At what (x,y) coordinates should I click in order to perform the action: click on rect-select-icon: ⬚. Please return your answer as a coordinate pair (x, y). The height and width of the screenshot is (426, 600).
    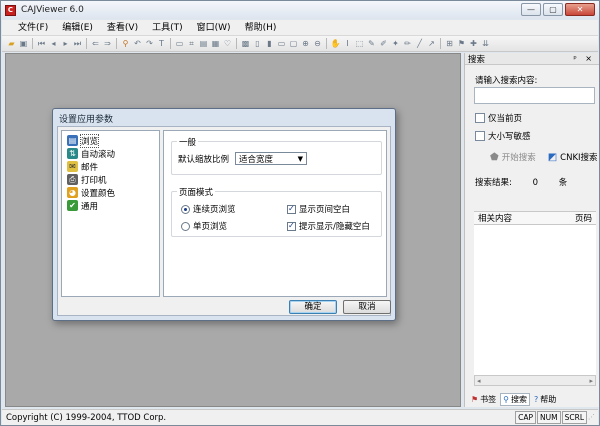
    Looking at the image, I should click on (359, 43).